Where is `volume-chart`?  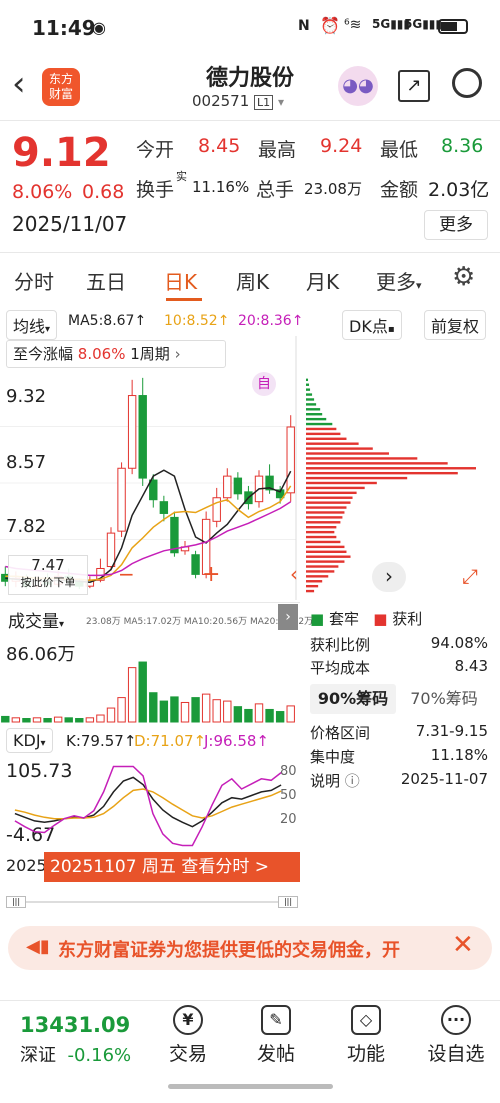
volume-chart is located at coordinates (148, 692).